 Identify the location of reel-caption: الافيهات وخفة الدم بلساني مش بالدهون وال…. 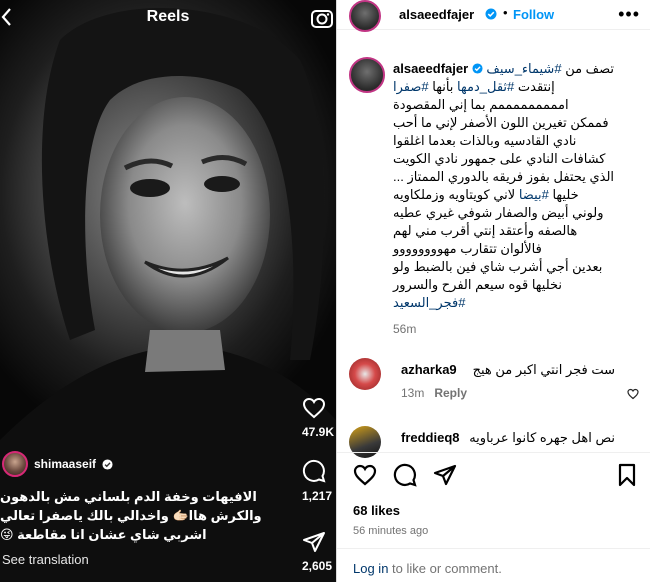
(151, 515).